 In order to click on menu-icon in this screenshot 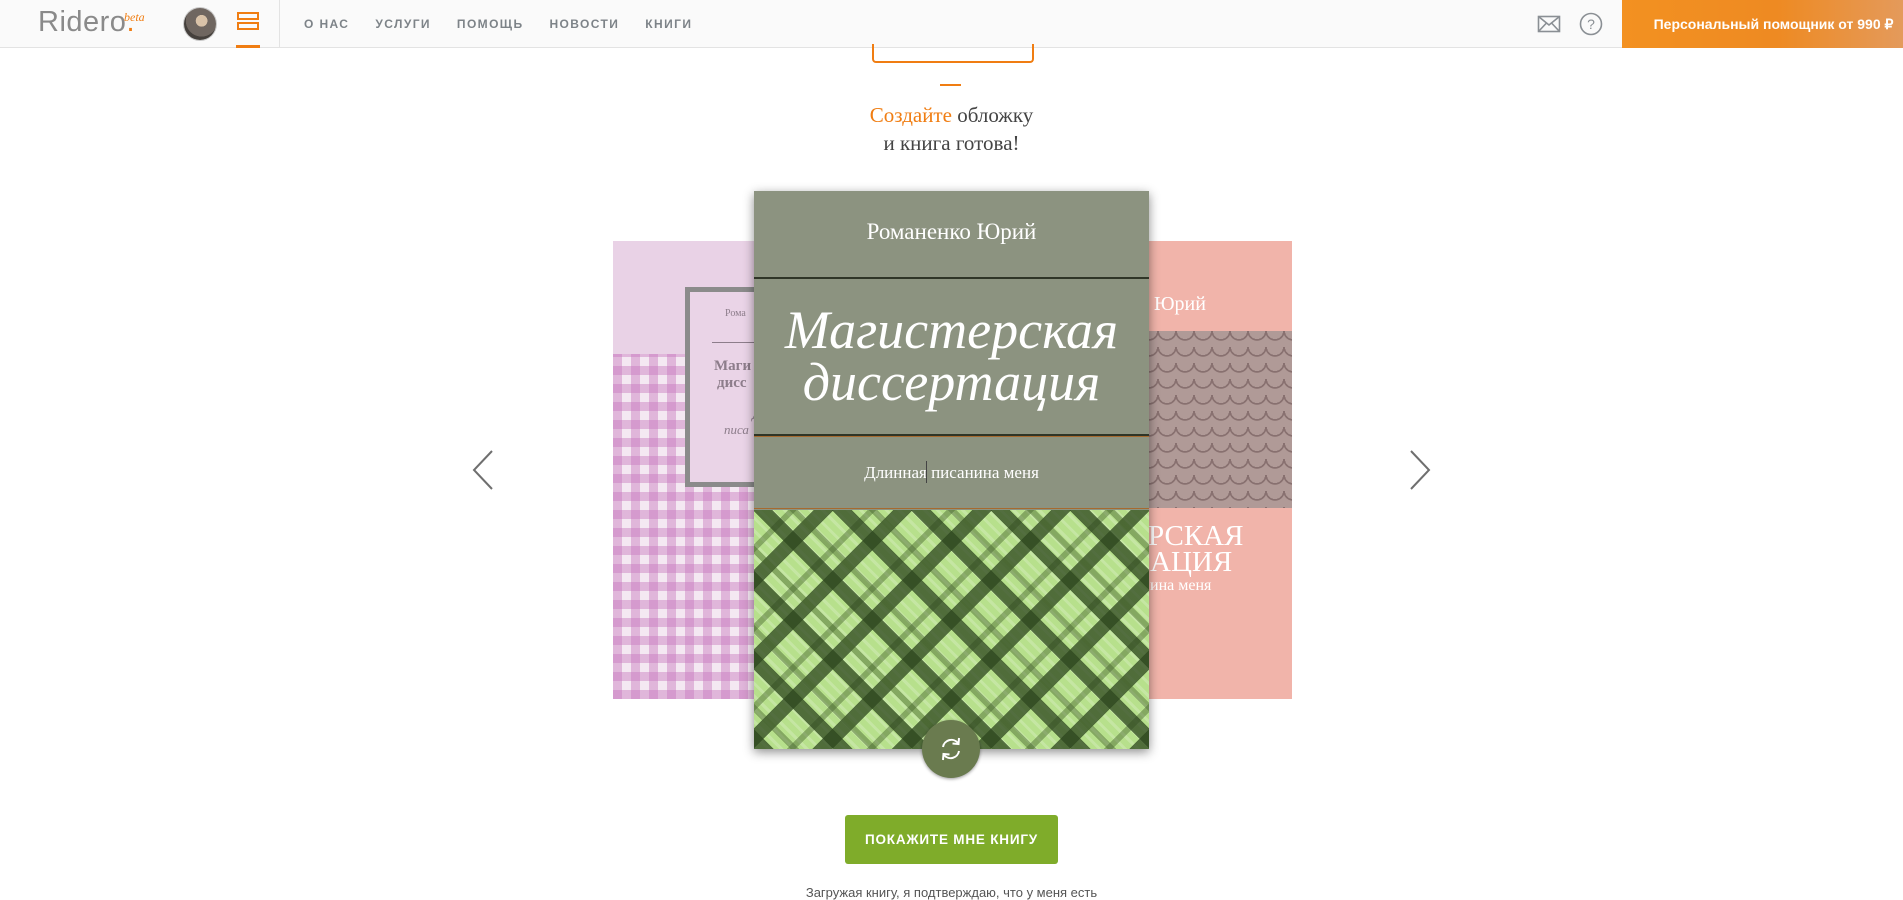, I will do `click(248, 24)`.